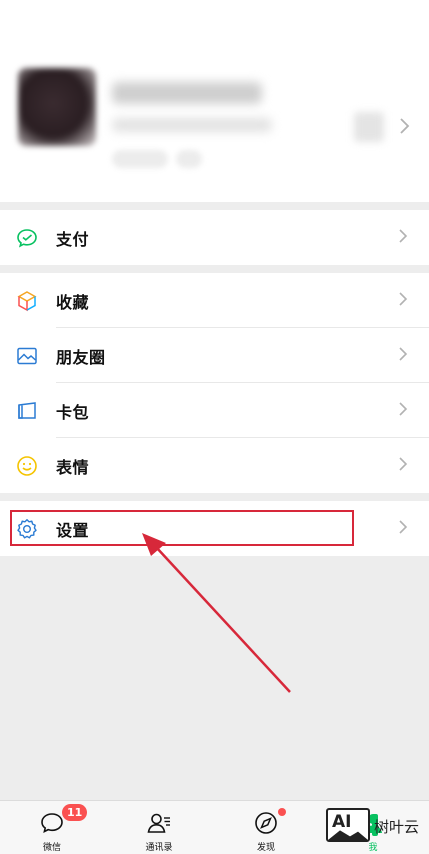  I want to click on menu-group-settings: 设置, so click(214, 528).